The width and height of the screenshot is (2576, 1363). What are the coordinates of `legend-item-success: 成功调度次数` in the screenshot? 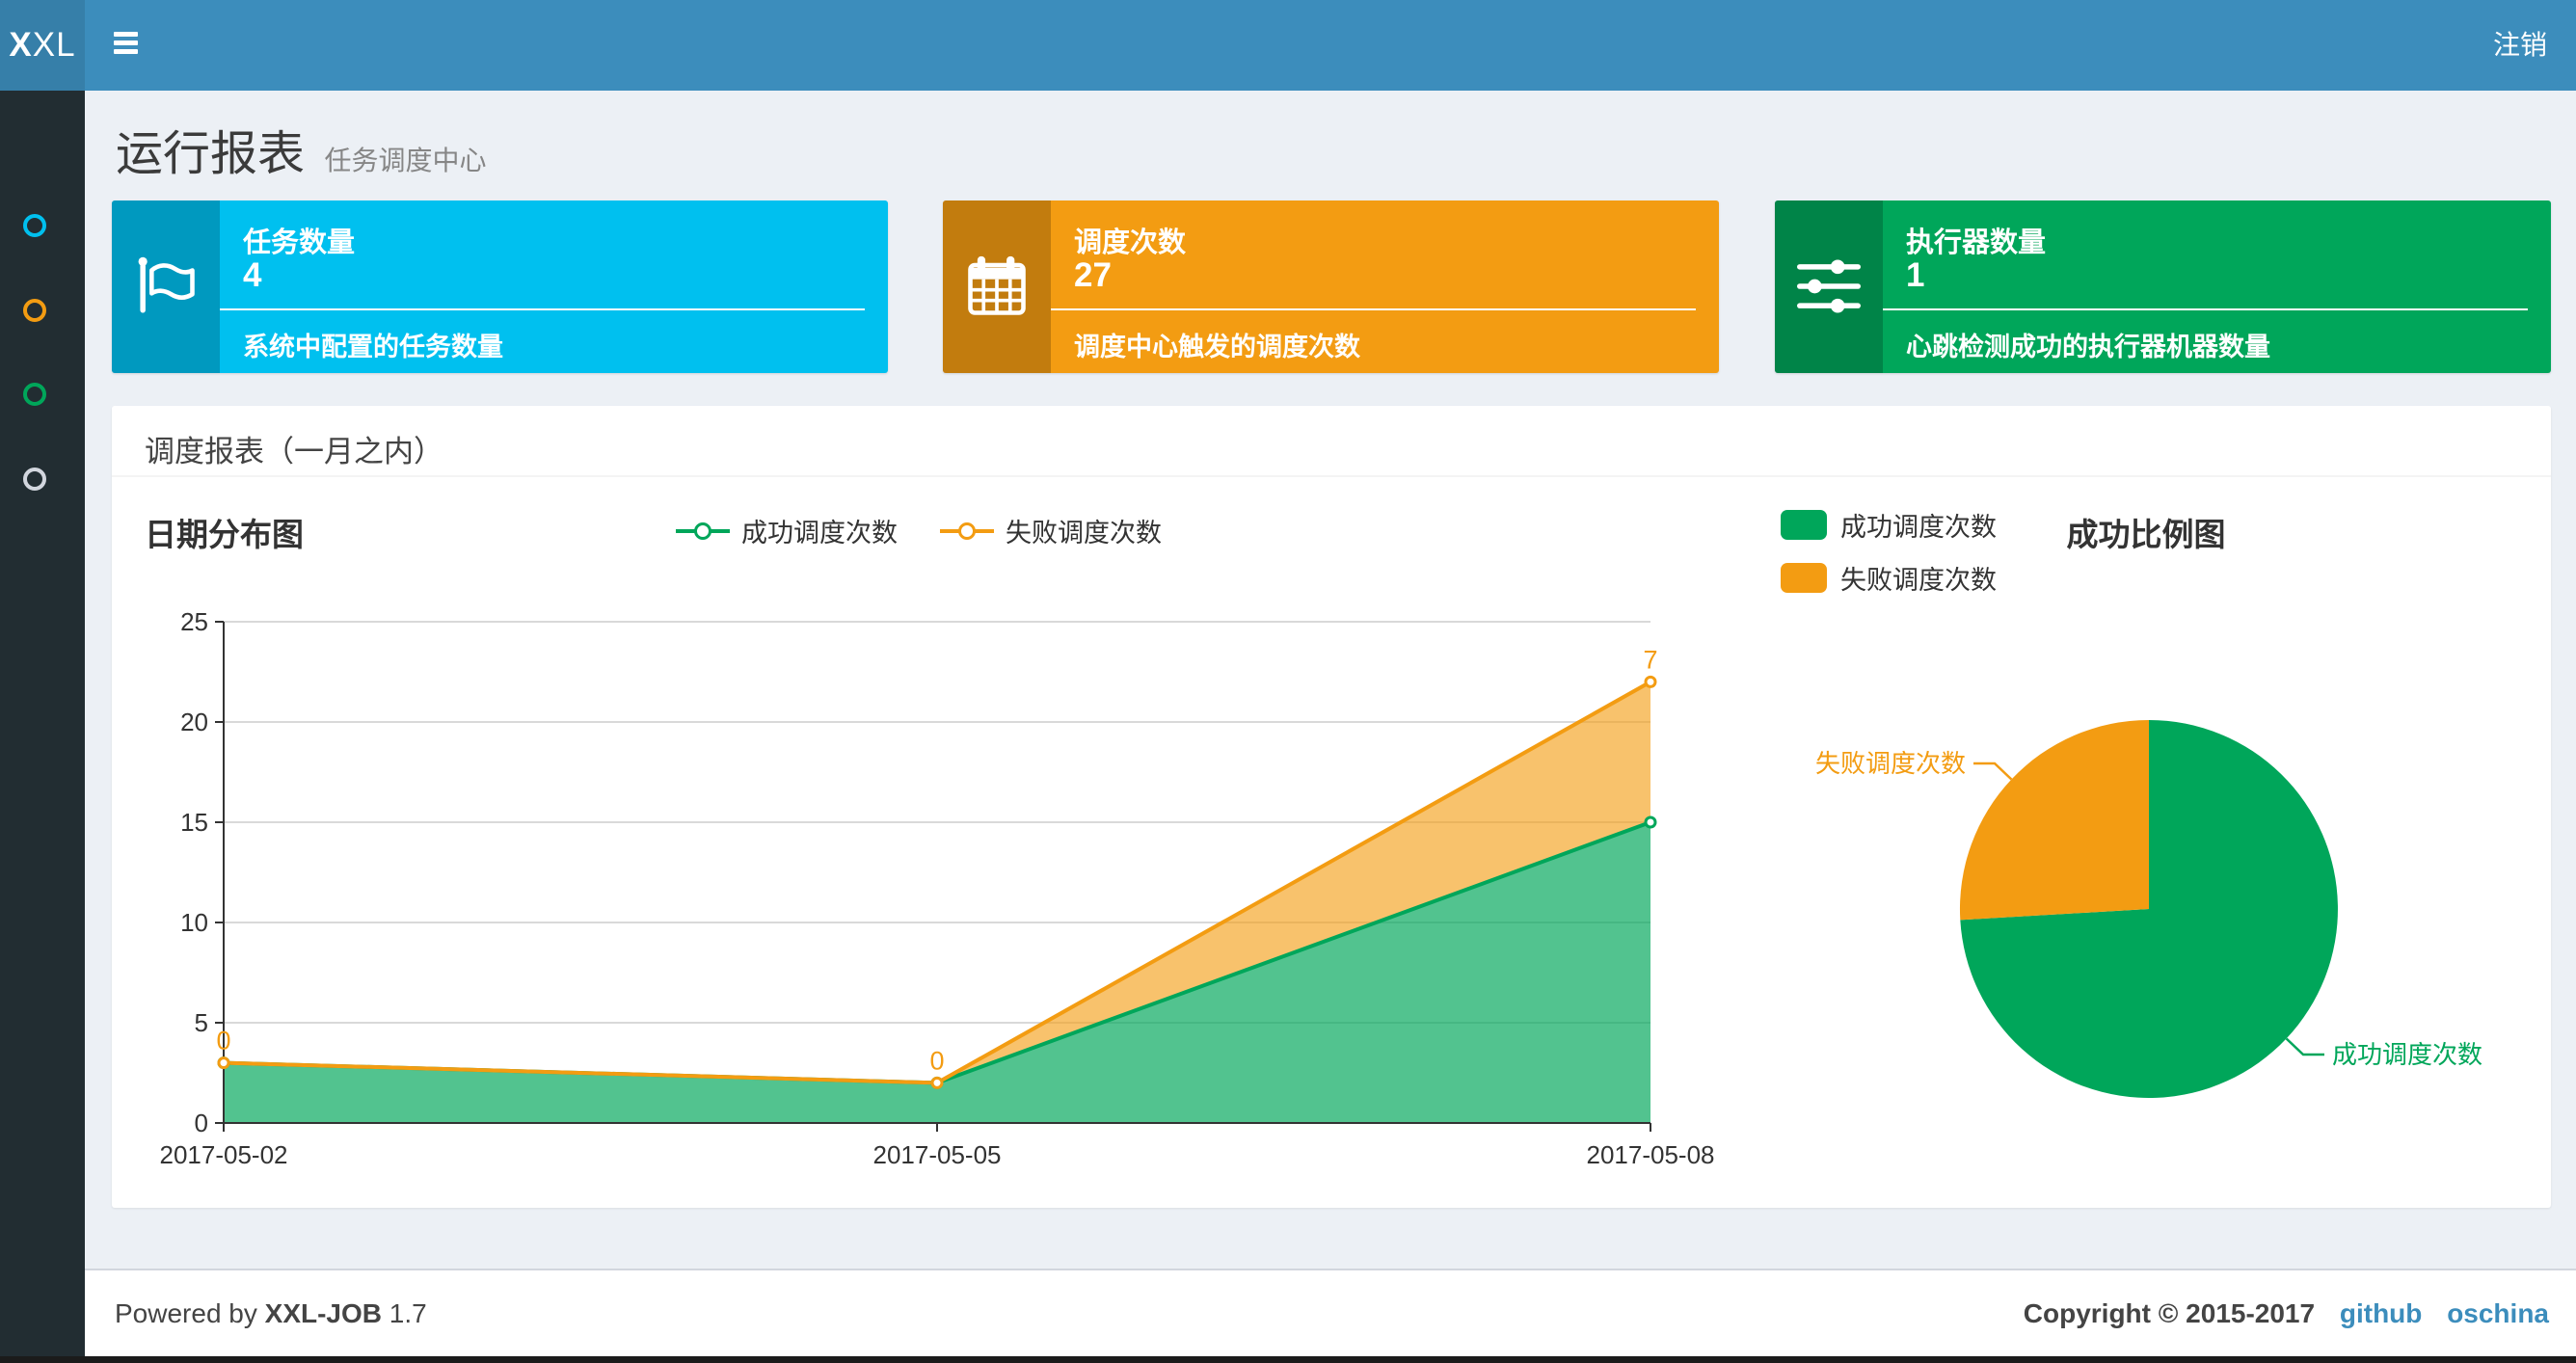 It's located at (1889, 525).